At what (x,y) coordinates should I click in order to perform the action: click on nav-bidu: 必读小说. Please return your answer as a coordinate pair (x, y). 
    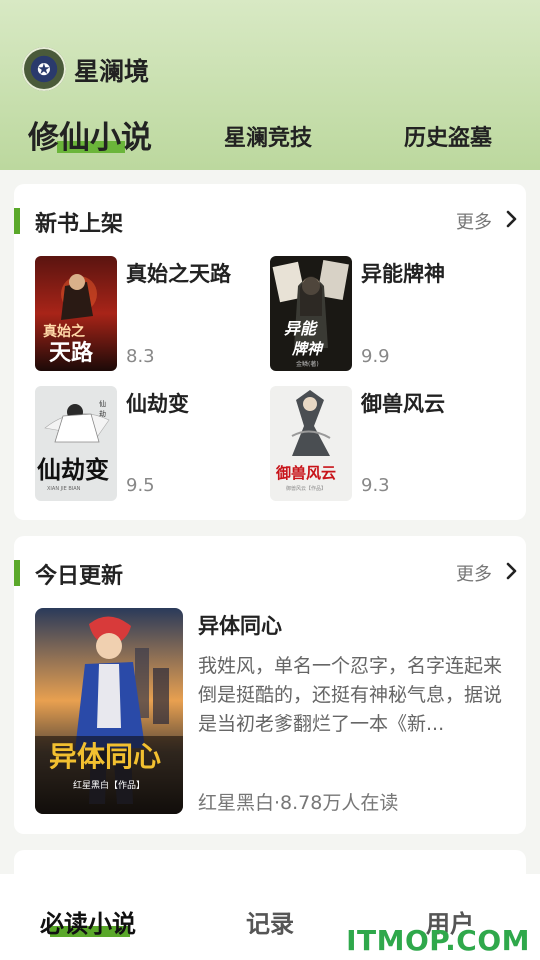
    Looking at the image, I should click on (88, 921).